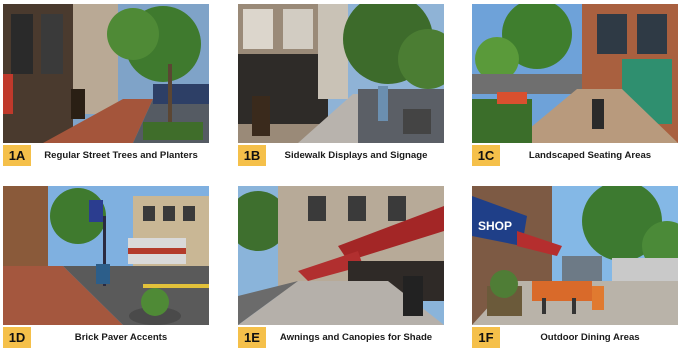 The height and width of the screenshot is (356, 680). What do you see at coordinates (356, 337) in the screenshot?
I see `panel-caption: Awnings and Canopies for Shade` at bounding box center [356, 337].